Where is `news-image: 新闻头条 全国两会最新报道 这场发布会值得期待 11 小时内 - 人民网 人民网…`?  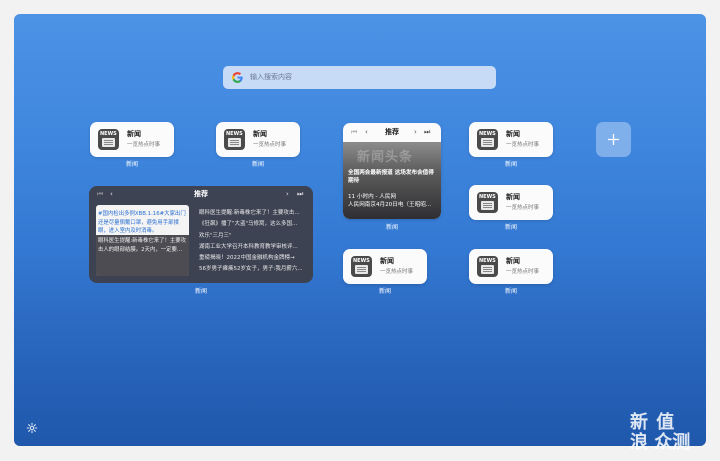
news-image: 新闻头条 全国两会最新报道 这场发布会值得期待 11 小时内 - 人民网 人民网… is located at coordinates (392, 180).